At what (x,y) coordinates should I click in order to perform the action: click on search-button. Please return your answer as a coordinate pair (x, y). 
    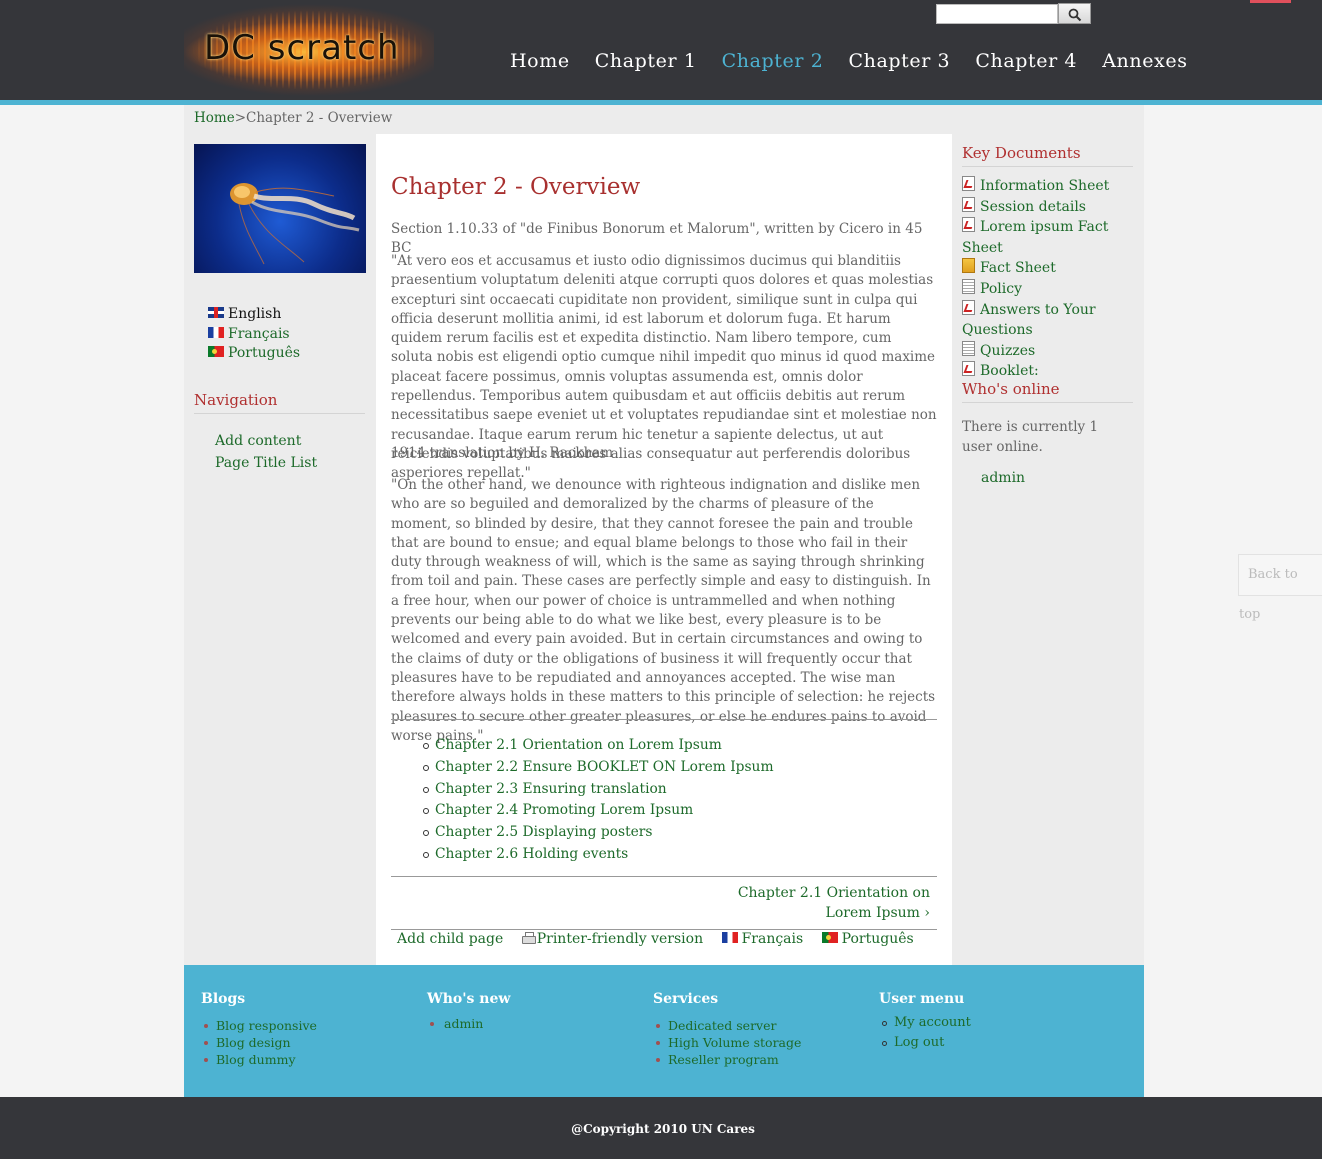
    Looking at the image, I should click on (1074, 13).